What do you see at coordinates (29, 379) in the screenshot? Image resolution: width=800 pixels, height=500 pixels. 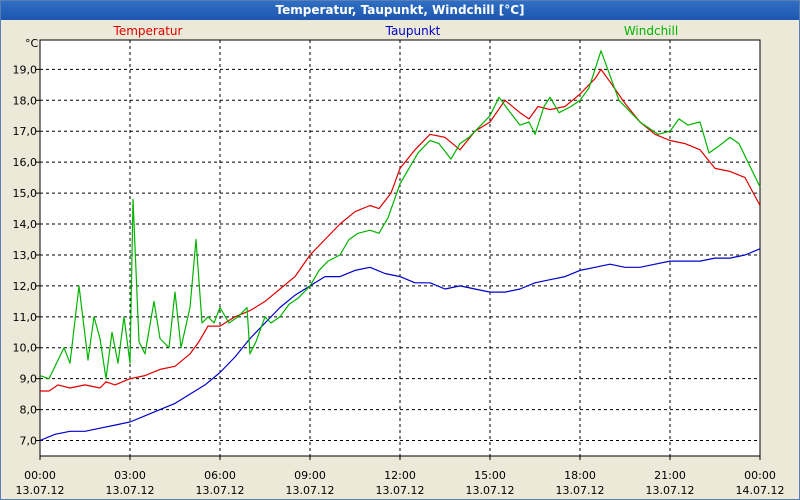 I see `y-tick-label: 9,0` at bounding box center [29, 379].